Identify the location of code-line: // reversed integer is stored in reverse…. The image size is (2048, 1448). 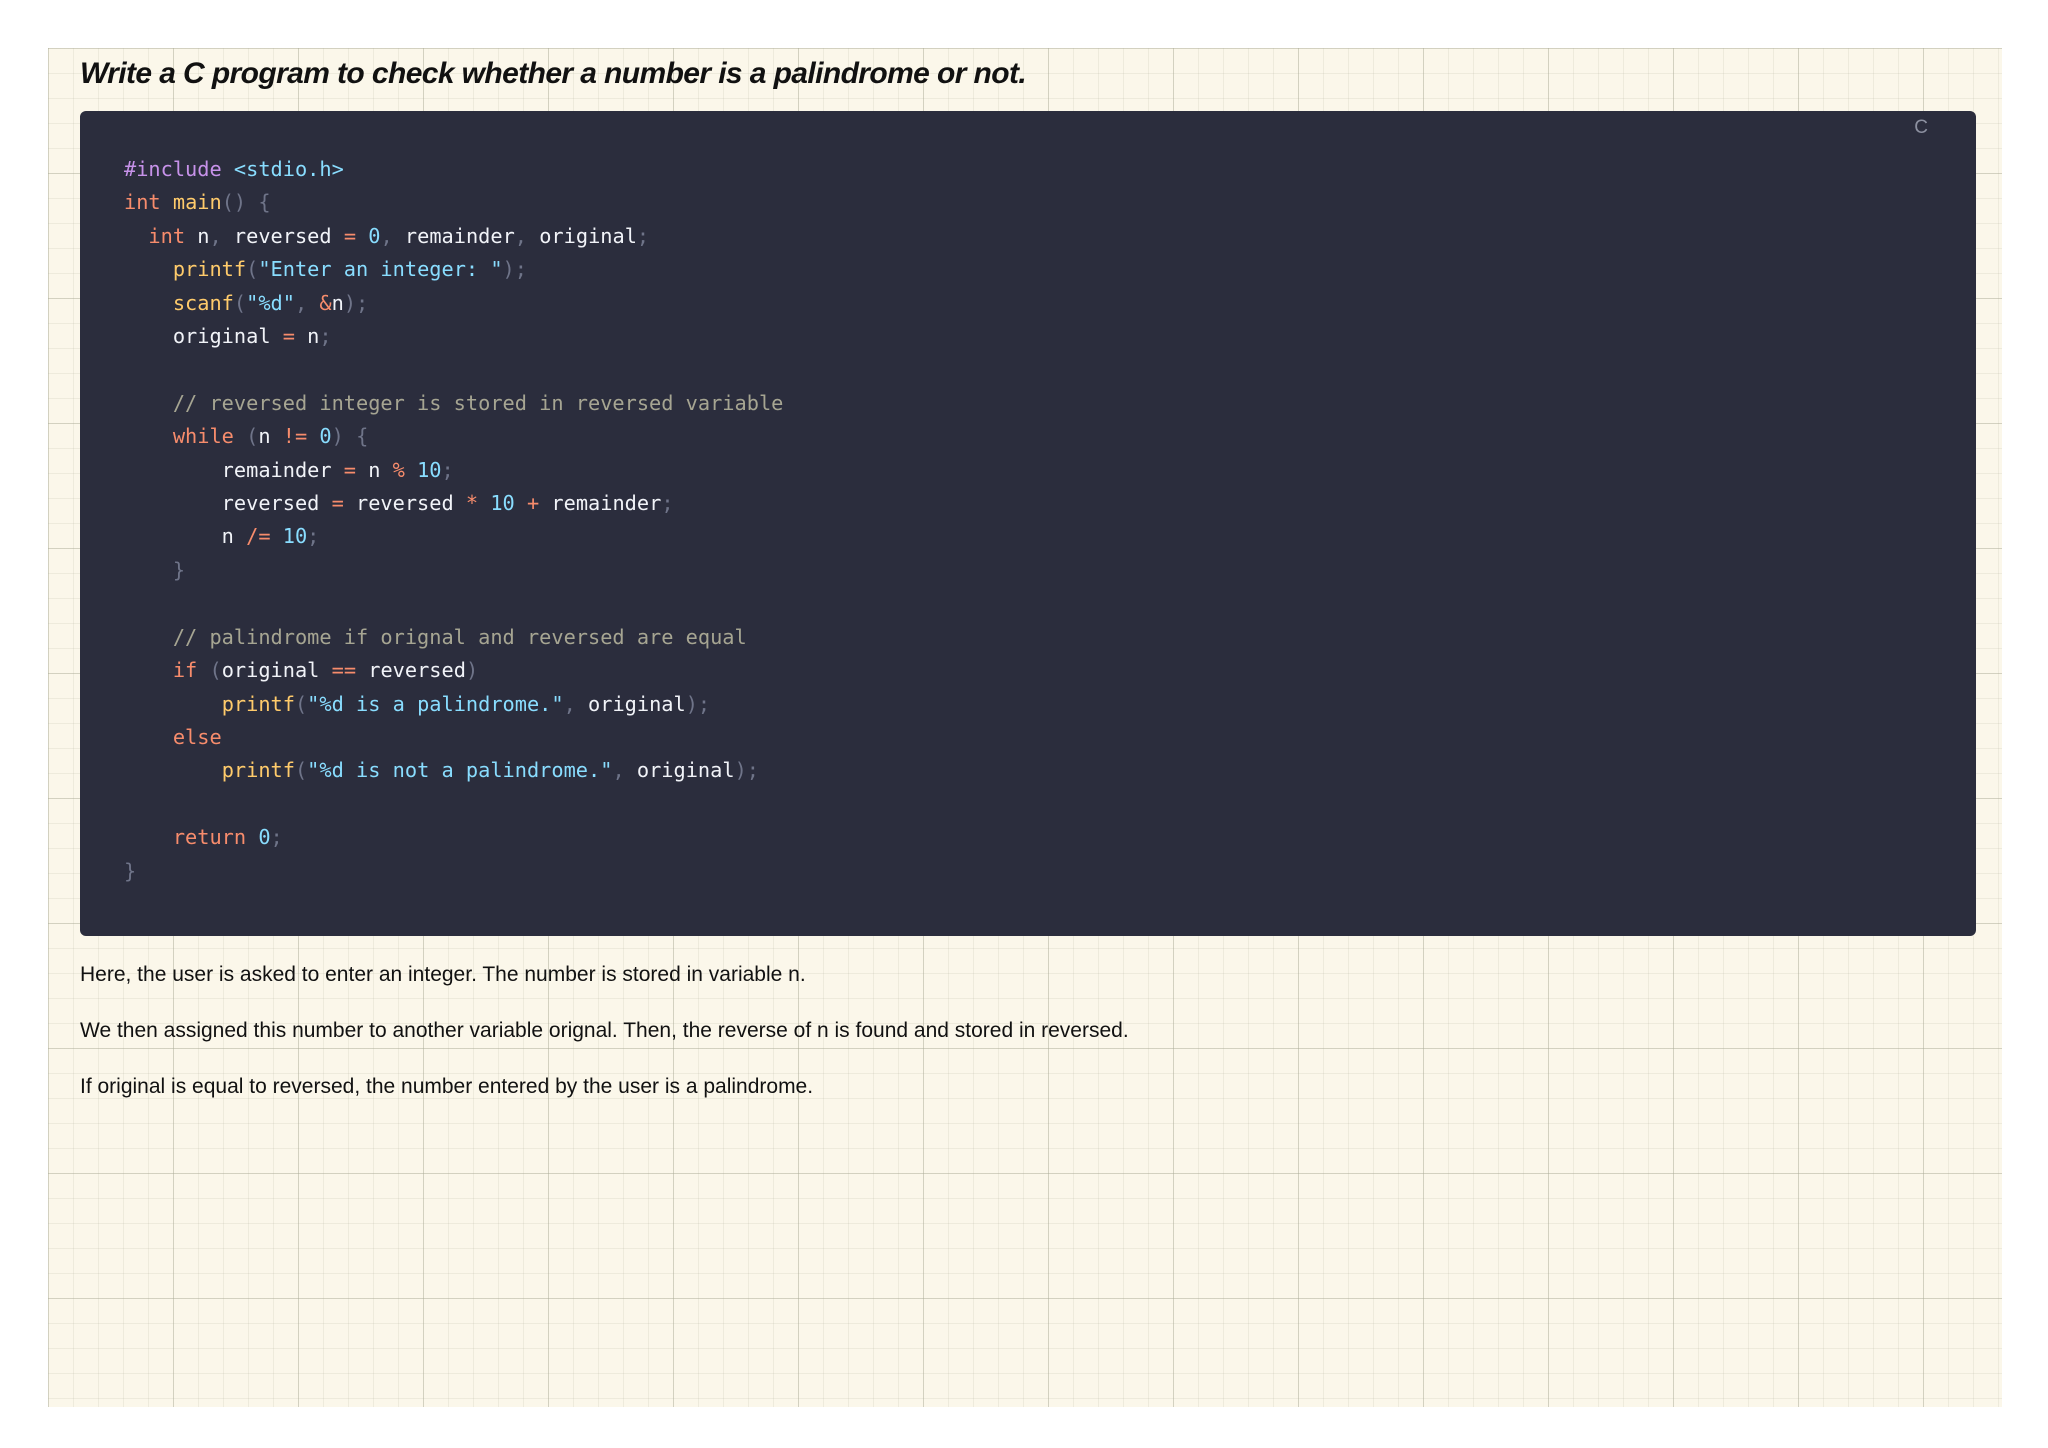
(454, 403).